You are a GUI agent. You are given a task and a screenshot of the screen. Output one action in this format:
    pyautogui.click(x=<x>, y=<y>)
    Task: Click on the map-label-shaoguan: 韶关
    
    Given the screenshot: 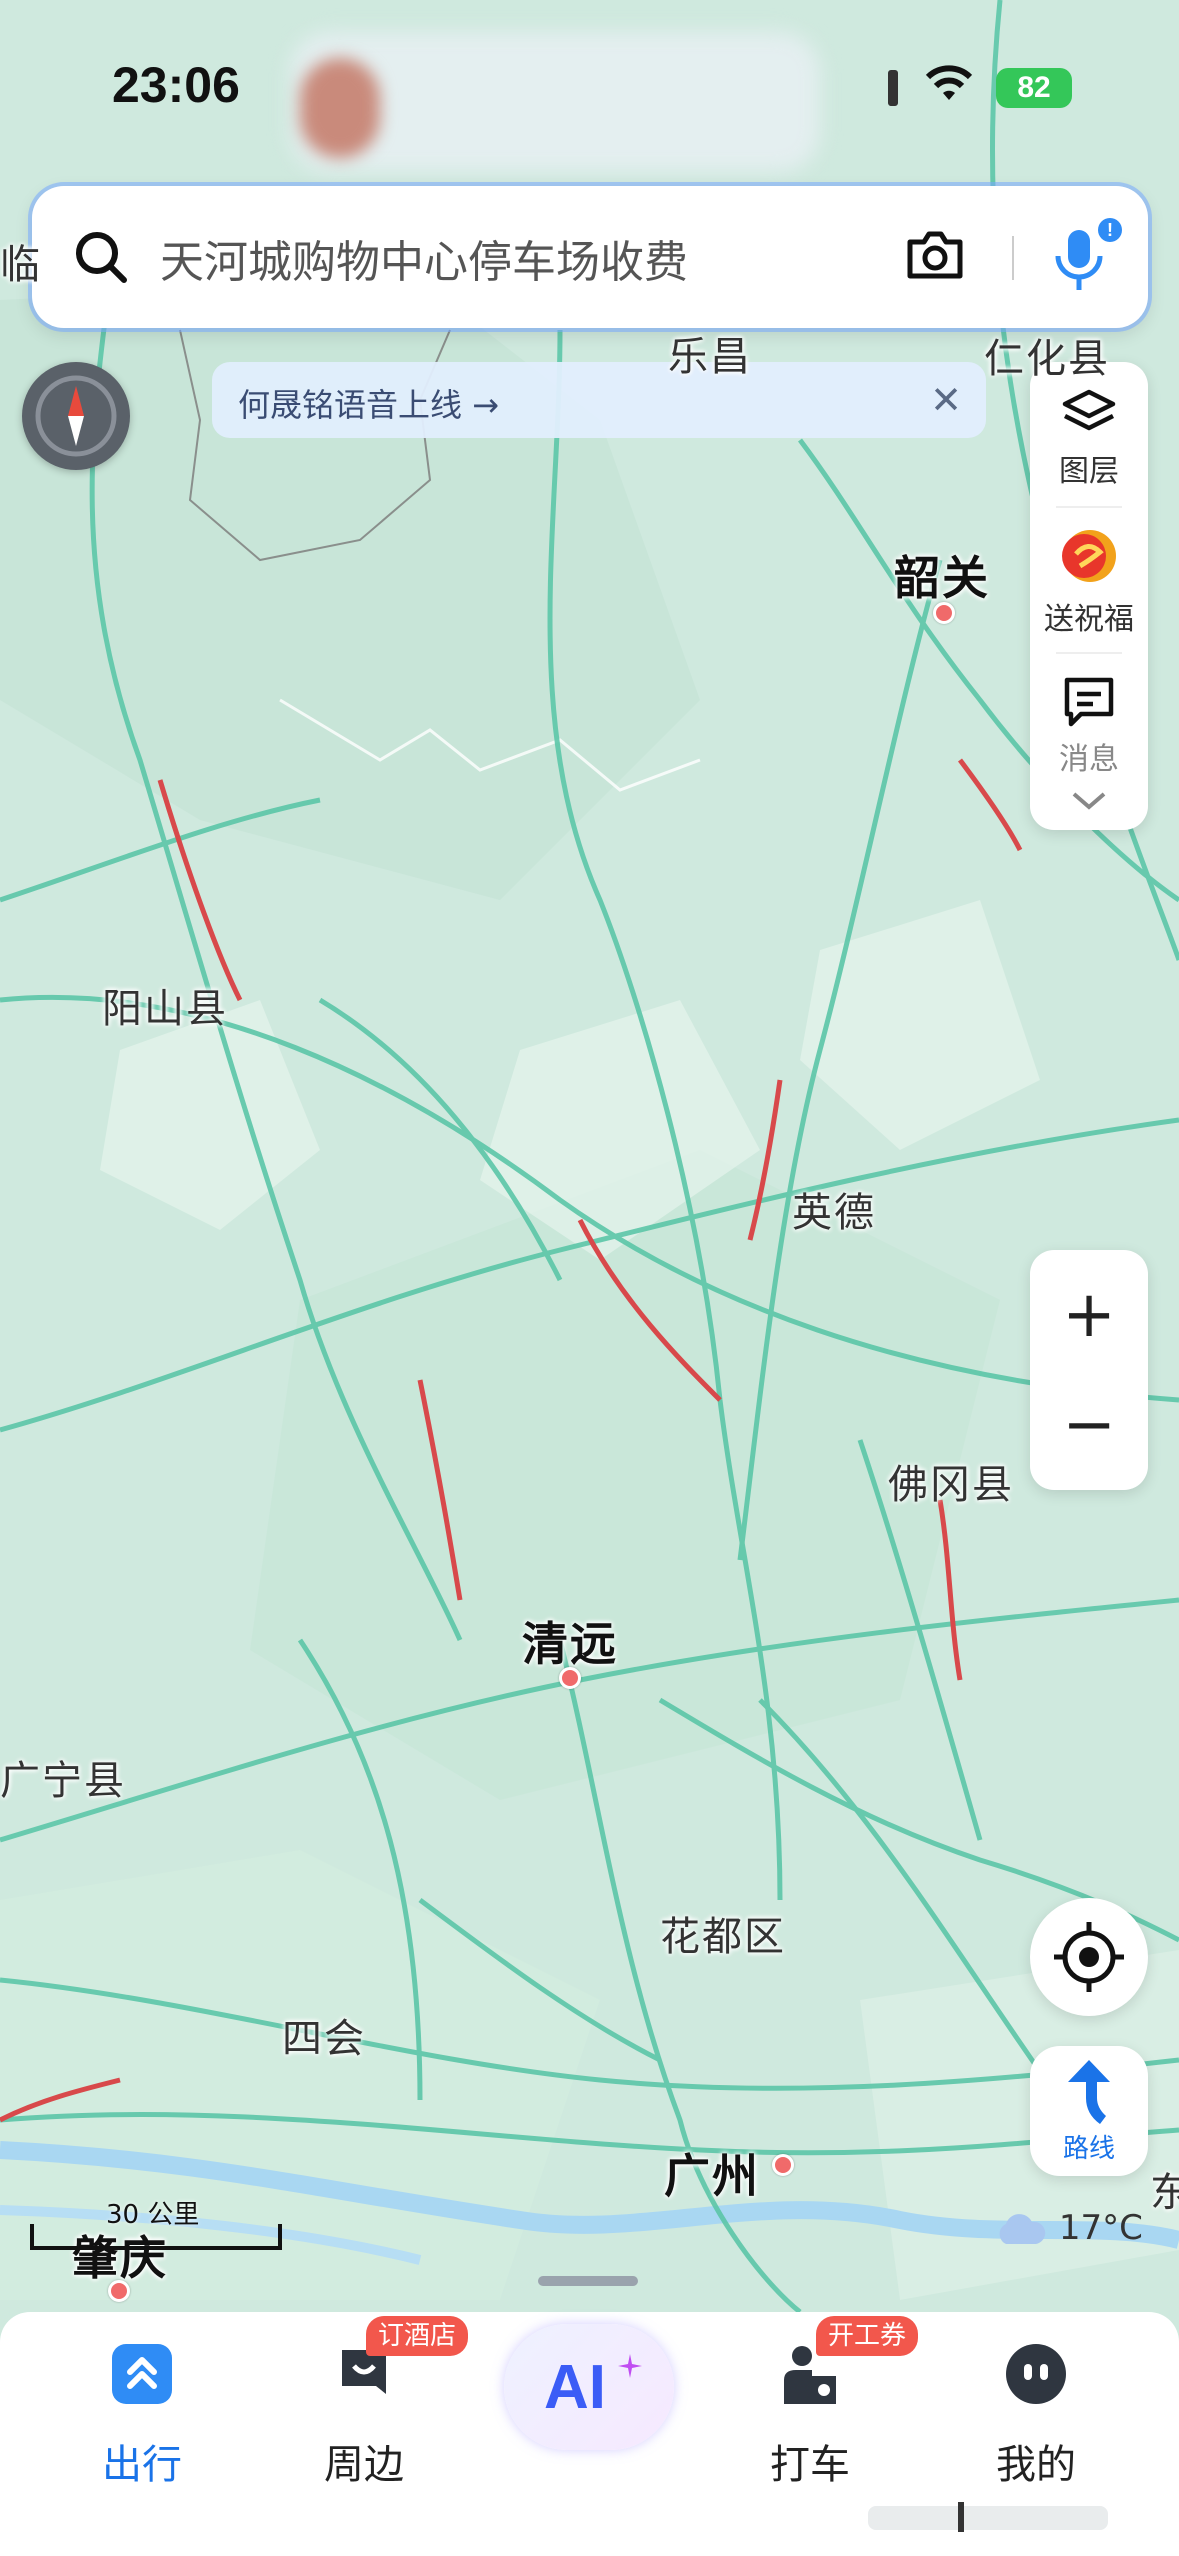 What is the action you would take?
    pyautogui.click(x=942, y=575)
    